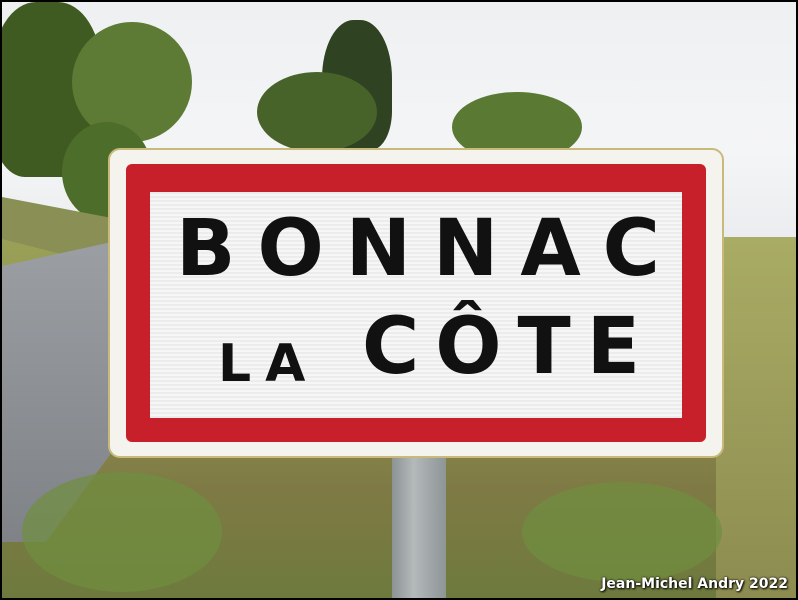 The height and width of the screenshot is (600, 798). Describe the element at coordinates (429, 249) in the screenshot. I see `sign-line-1: BONNAC` at that location.